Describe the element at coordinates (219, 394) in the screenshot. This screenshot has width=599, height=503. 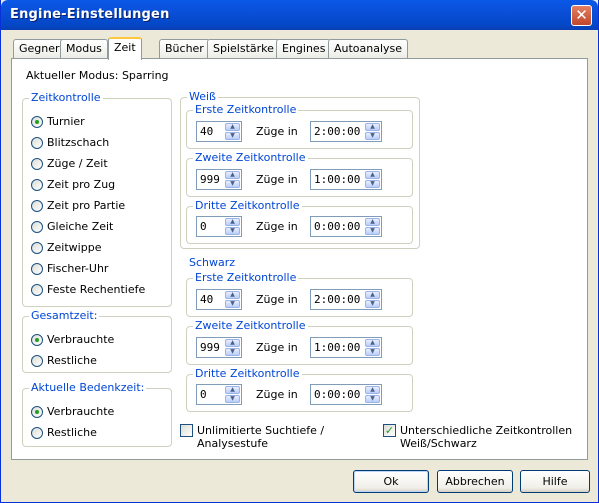
I see `black-third-moves-spinner: 0 ▲ ▼` at that location.